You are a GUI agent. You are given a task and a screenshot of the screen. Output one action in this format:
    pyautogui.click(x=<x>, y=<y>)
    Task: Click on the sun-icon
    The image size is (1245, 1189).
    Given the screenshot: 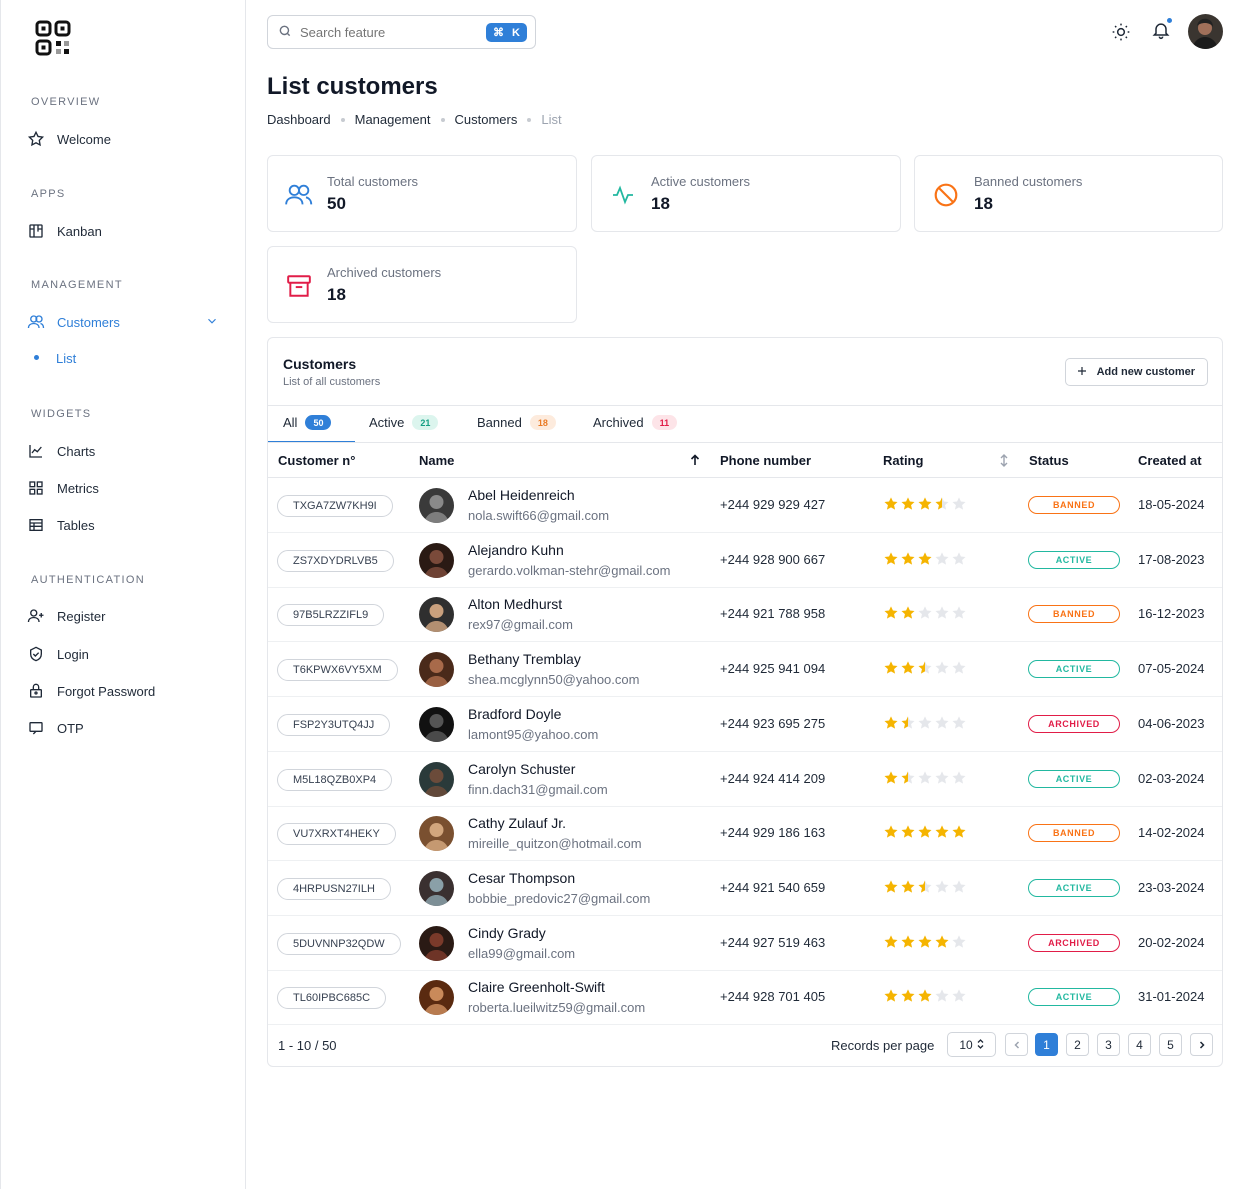 What is the action you would take?
    pyautogui.click(x=1121, y=32)
    